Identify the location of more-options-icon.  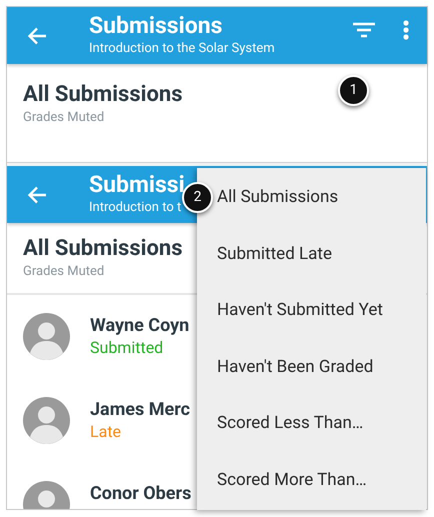
(406, 30).